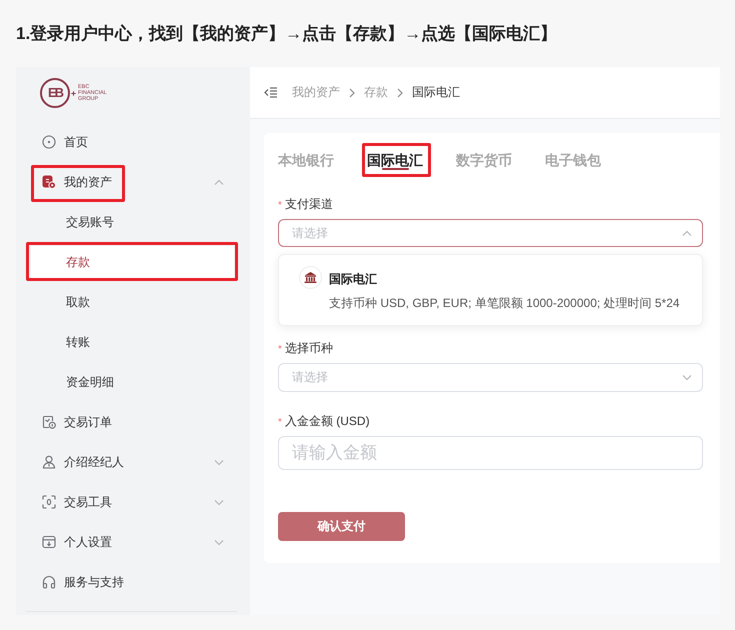  What do you see at coordinates (133, 542) in the screenshot?
I see `sidebar-item: 个人设置` at bounding box center [133, 542].